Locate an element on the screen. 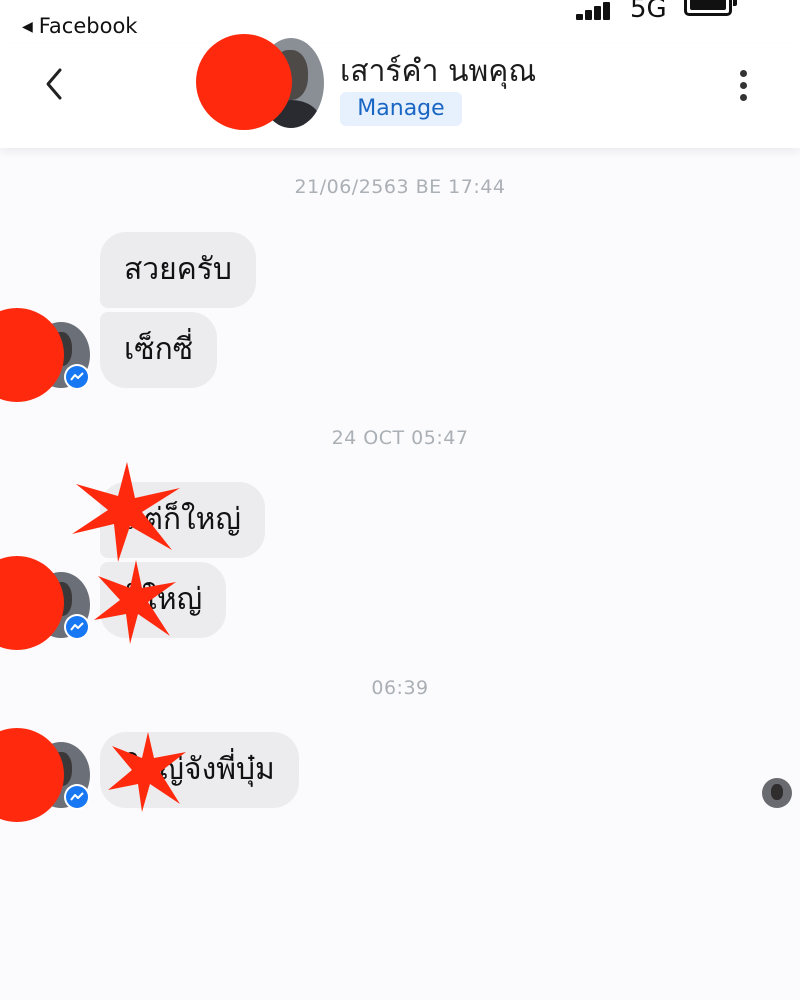 This screenshot has width=800, height=1000. chevron-left-icon is located at coordinates (54, 84).